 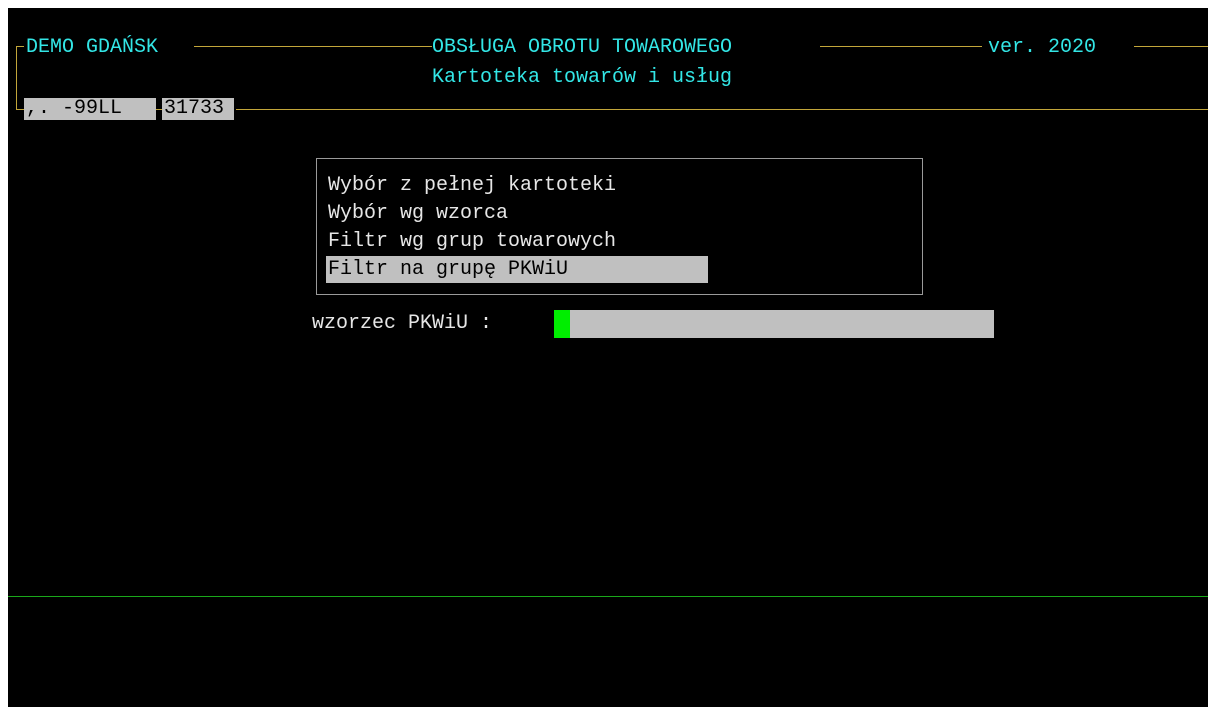 I want to click on menu-item-filter-goods-groups: Filtr wg grup towarowych, so click(x=517, y=241).